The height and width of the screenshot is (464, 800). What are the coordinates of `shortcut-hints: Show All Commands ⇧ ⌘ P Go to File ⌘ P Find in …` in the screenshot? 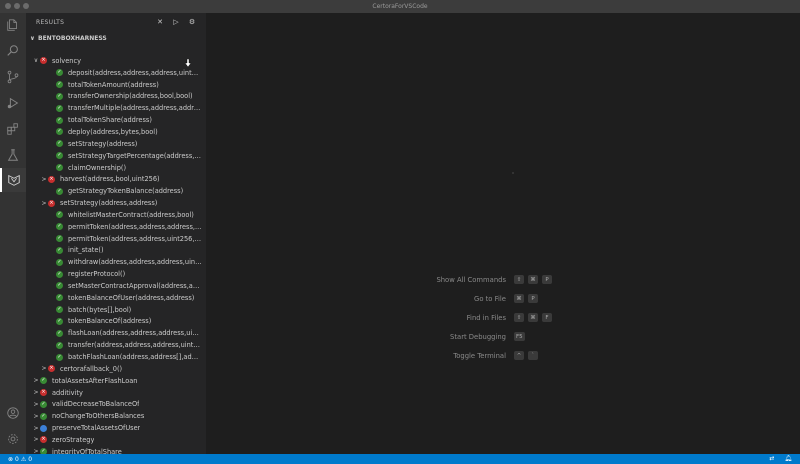 It's located at (506, 317).